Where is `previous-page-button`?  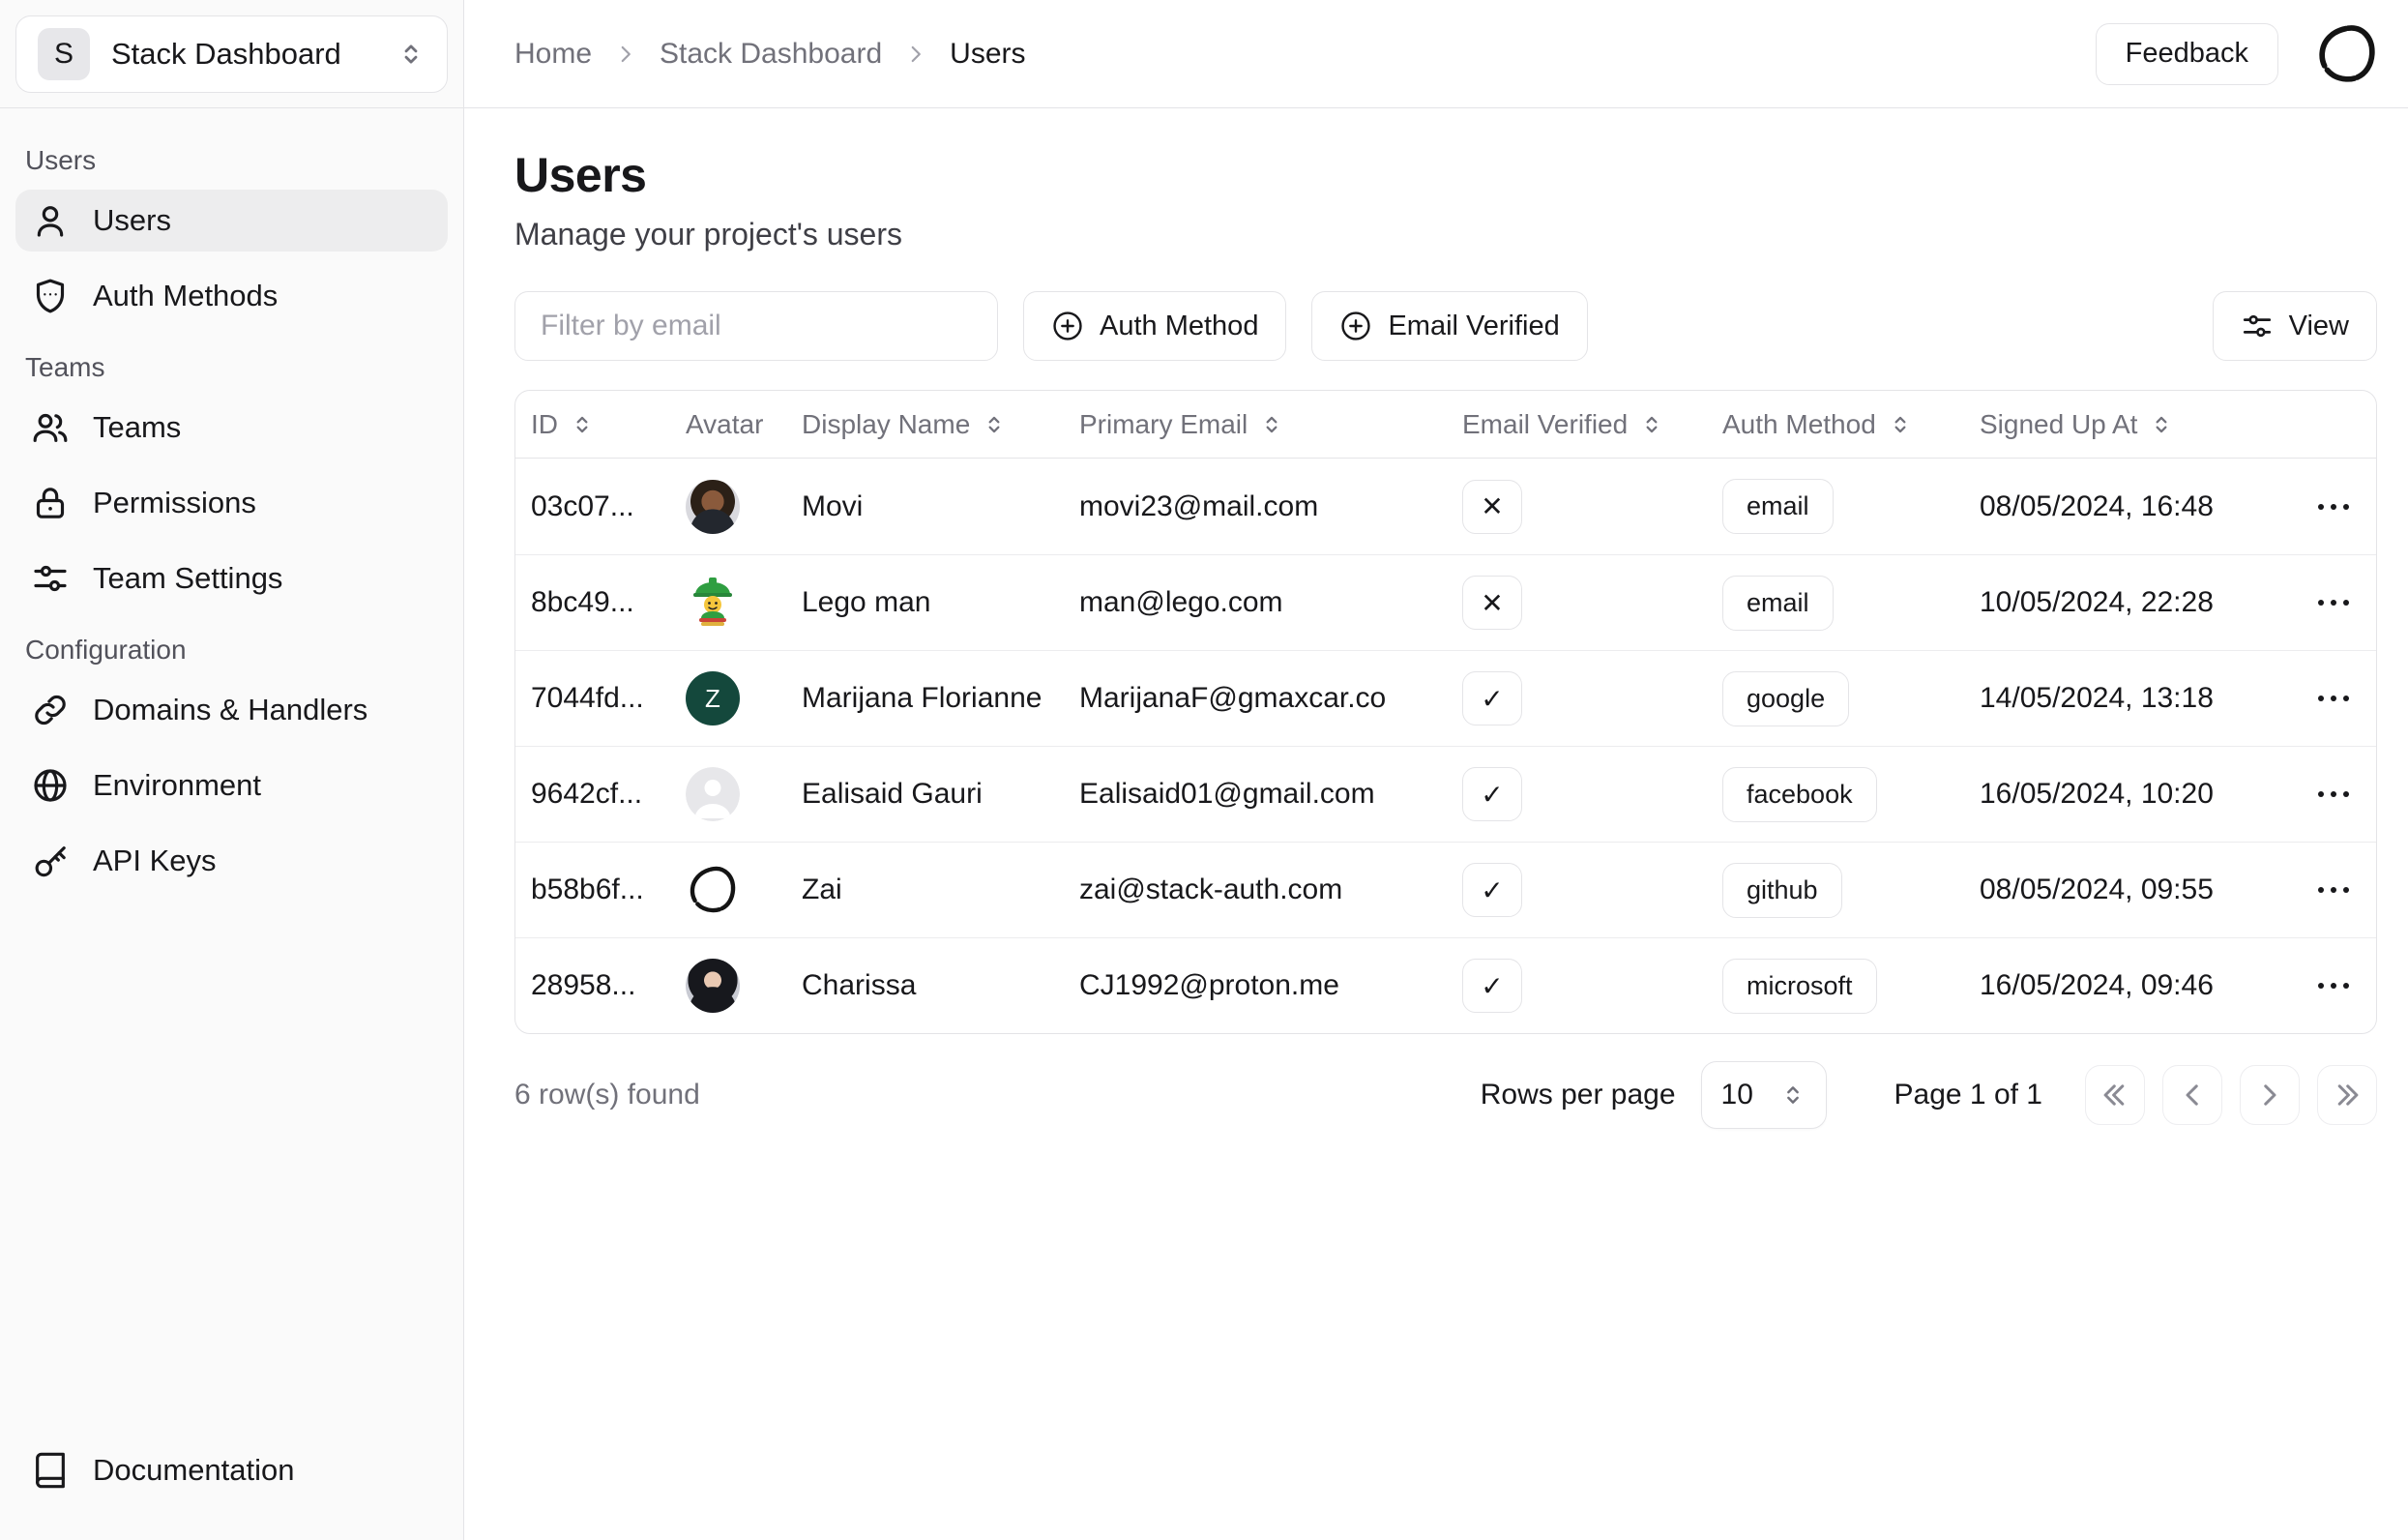 previous-page-button is located at coordinates (2192, 1095).